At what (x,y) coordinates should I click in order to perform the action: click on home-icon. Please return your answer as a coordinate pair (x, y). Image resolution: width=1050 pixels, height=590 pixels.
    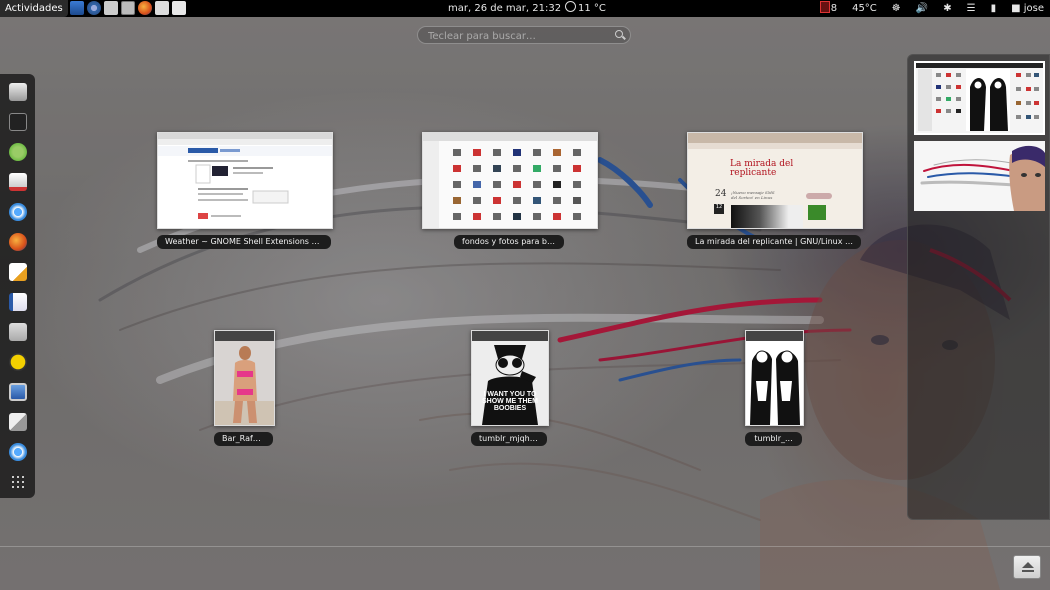
    Looking at the image, I should click on (18, 152).